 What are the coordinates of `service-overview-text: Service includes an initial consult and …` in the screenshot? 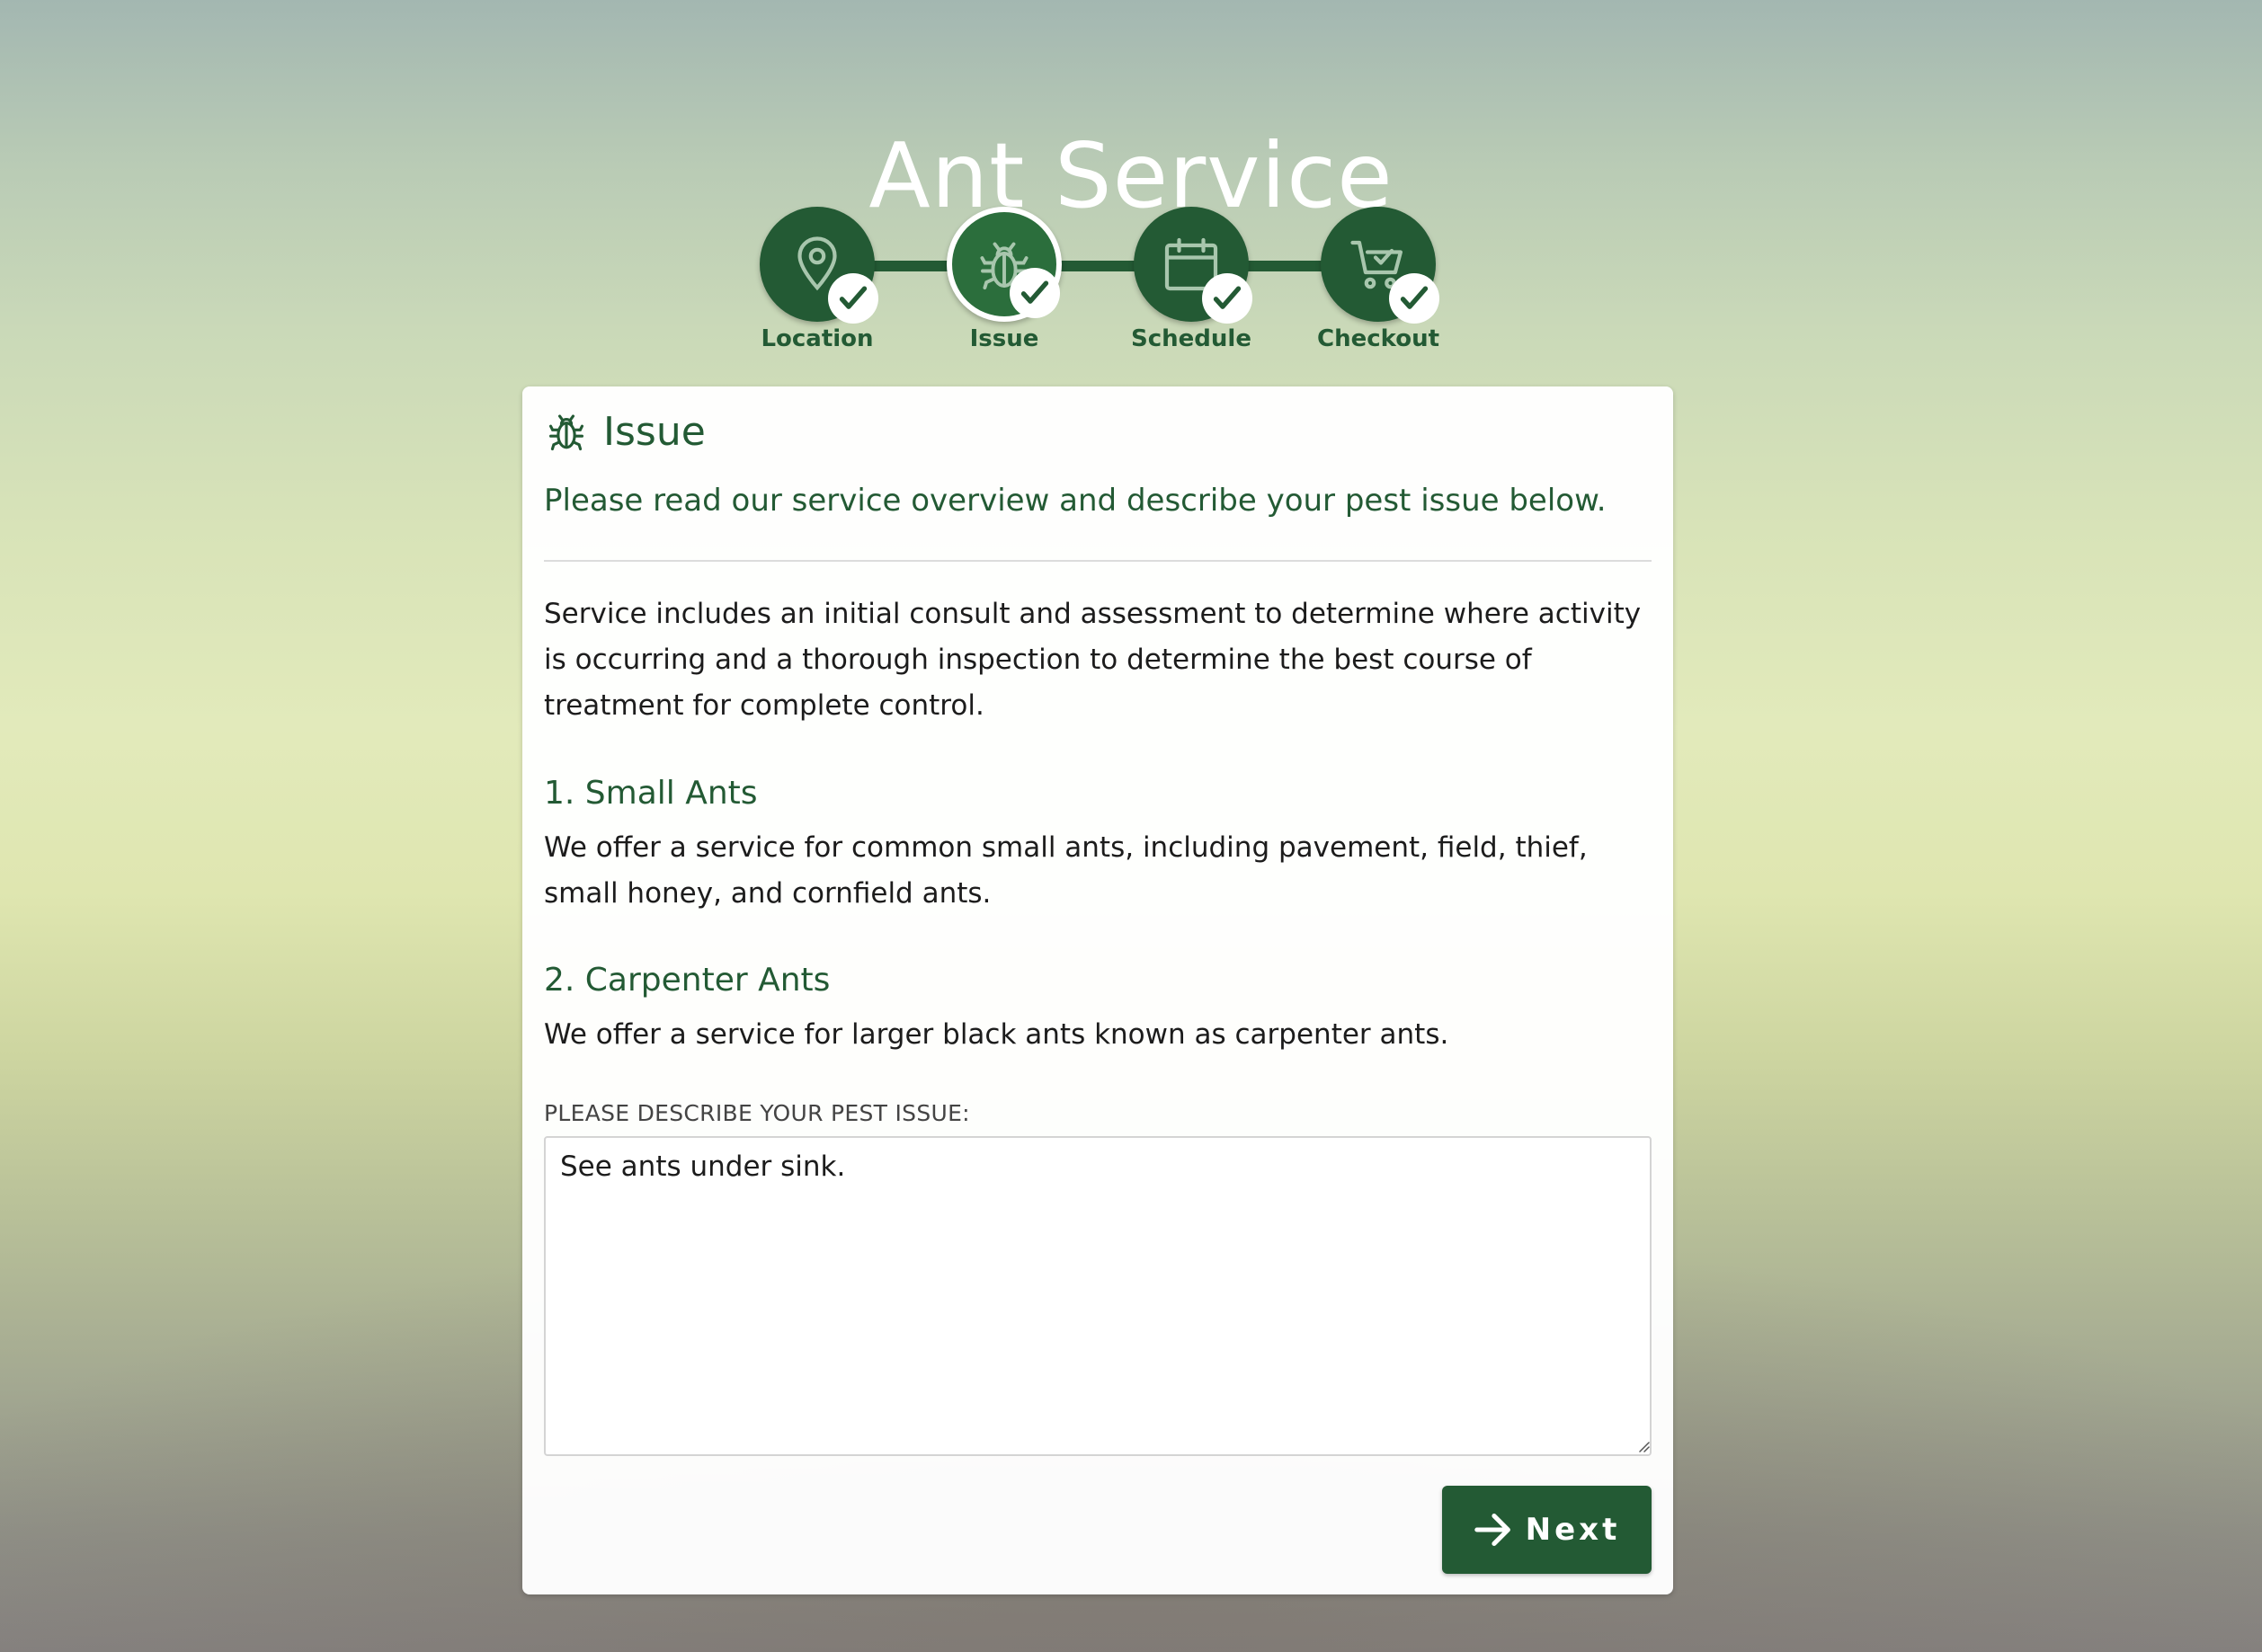 It's located at (1093, 660).